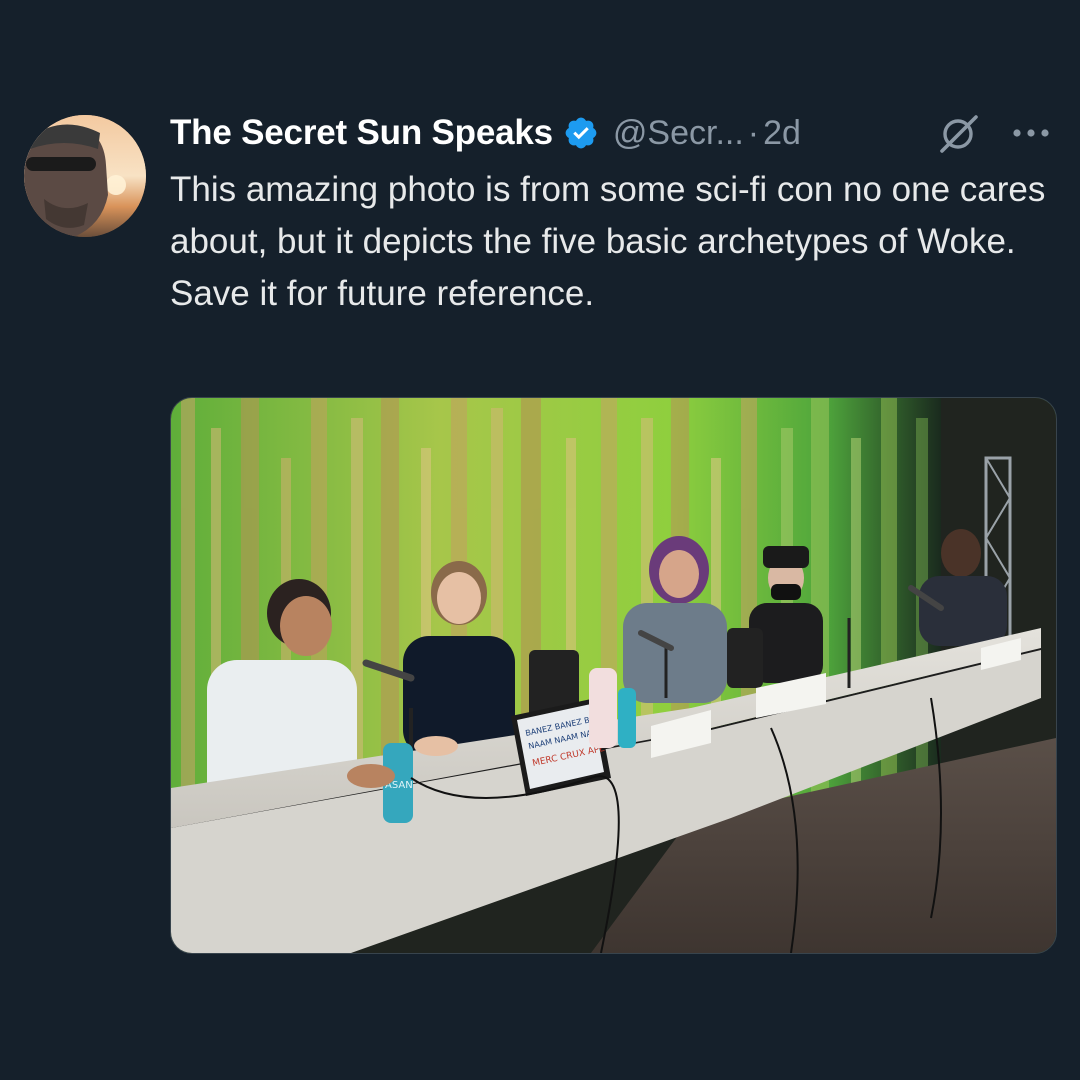 Image resolution: width=1080 pixels, height=1080 pixels. Describe the element at coordinates (382, 293) in the screenshot. I see `tweet-text-line-2: Save it for future reference.` at that location.